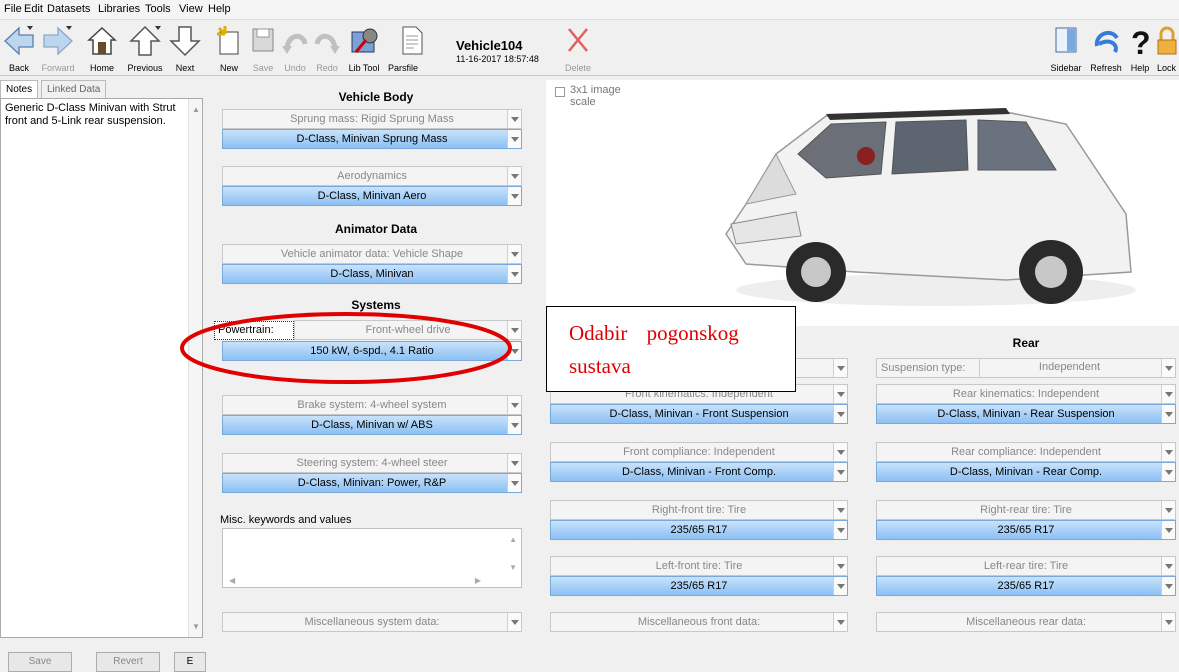 This screenshot has height=672, width=1179. Describe the element at coordinates (158, 9) in the screenshot. I see `menu-tools: Tools` at that location.